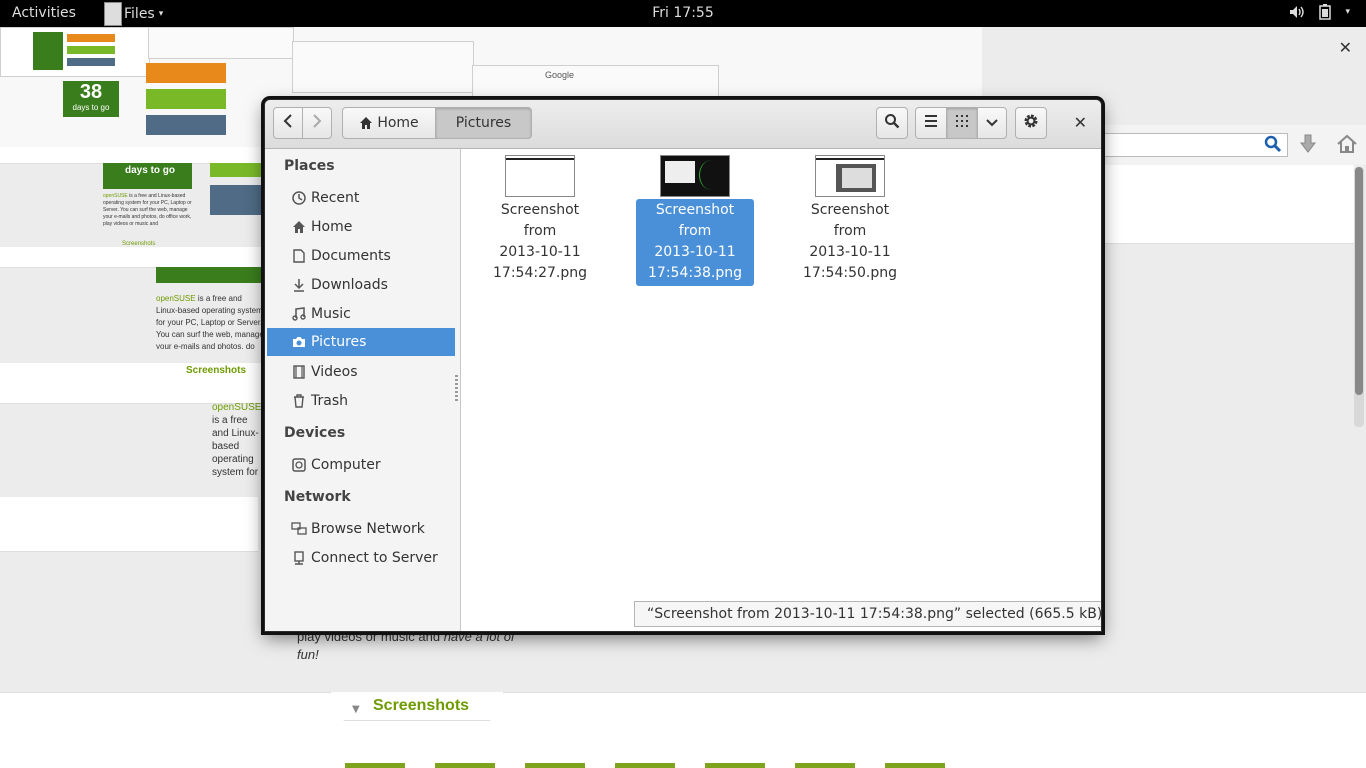  Describe the element at coordinates (421, 706) in the screenshot. I see `screenshots-heading: Screenshots` at that location.